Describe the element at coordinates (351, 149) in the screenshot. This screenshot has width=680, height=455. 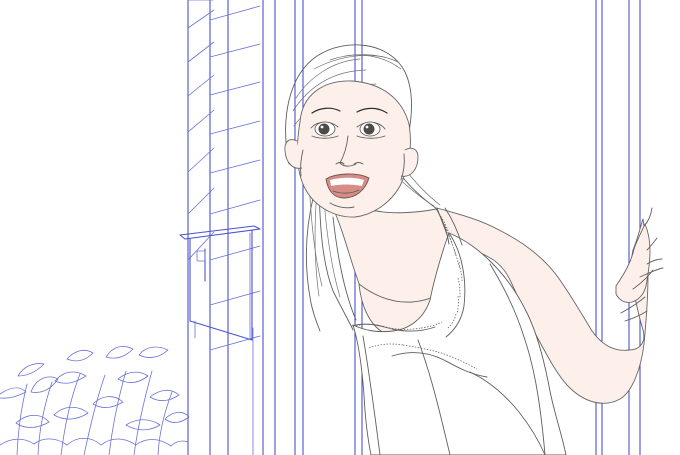
I see `face` at that location.